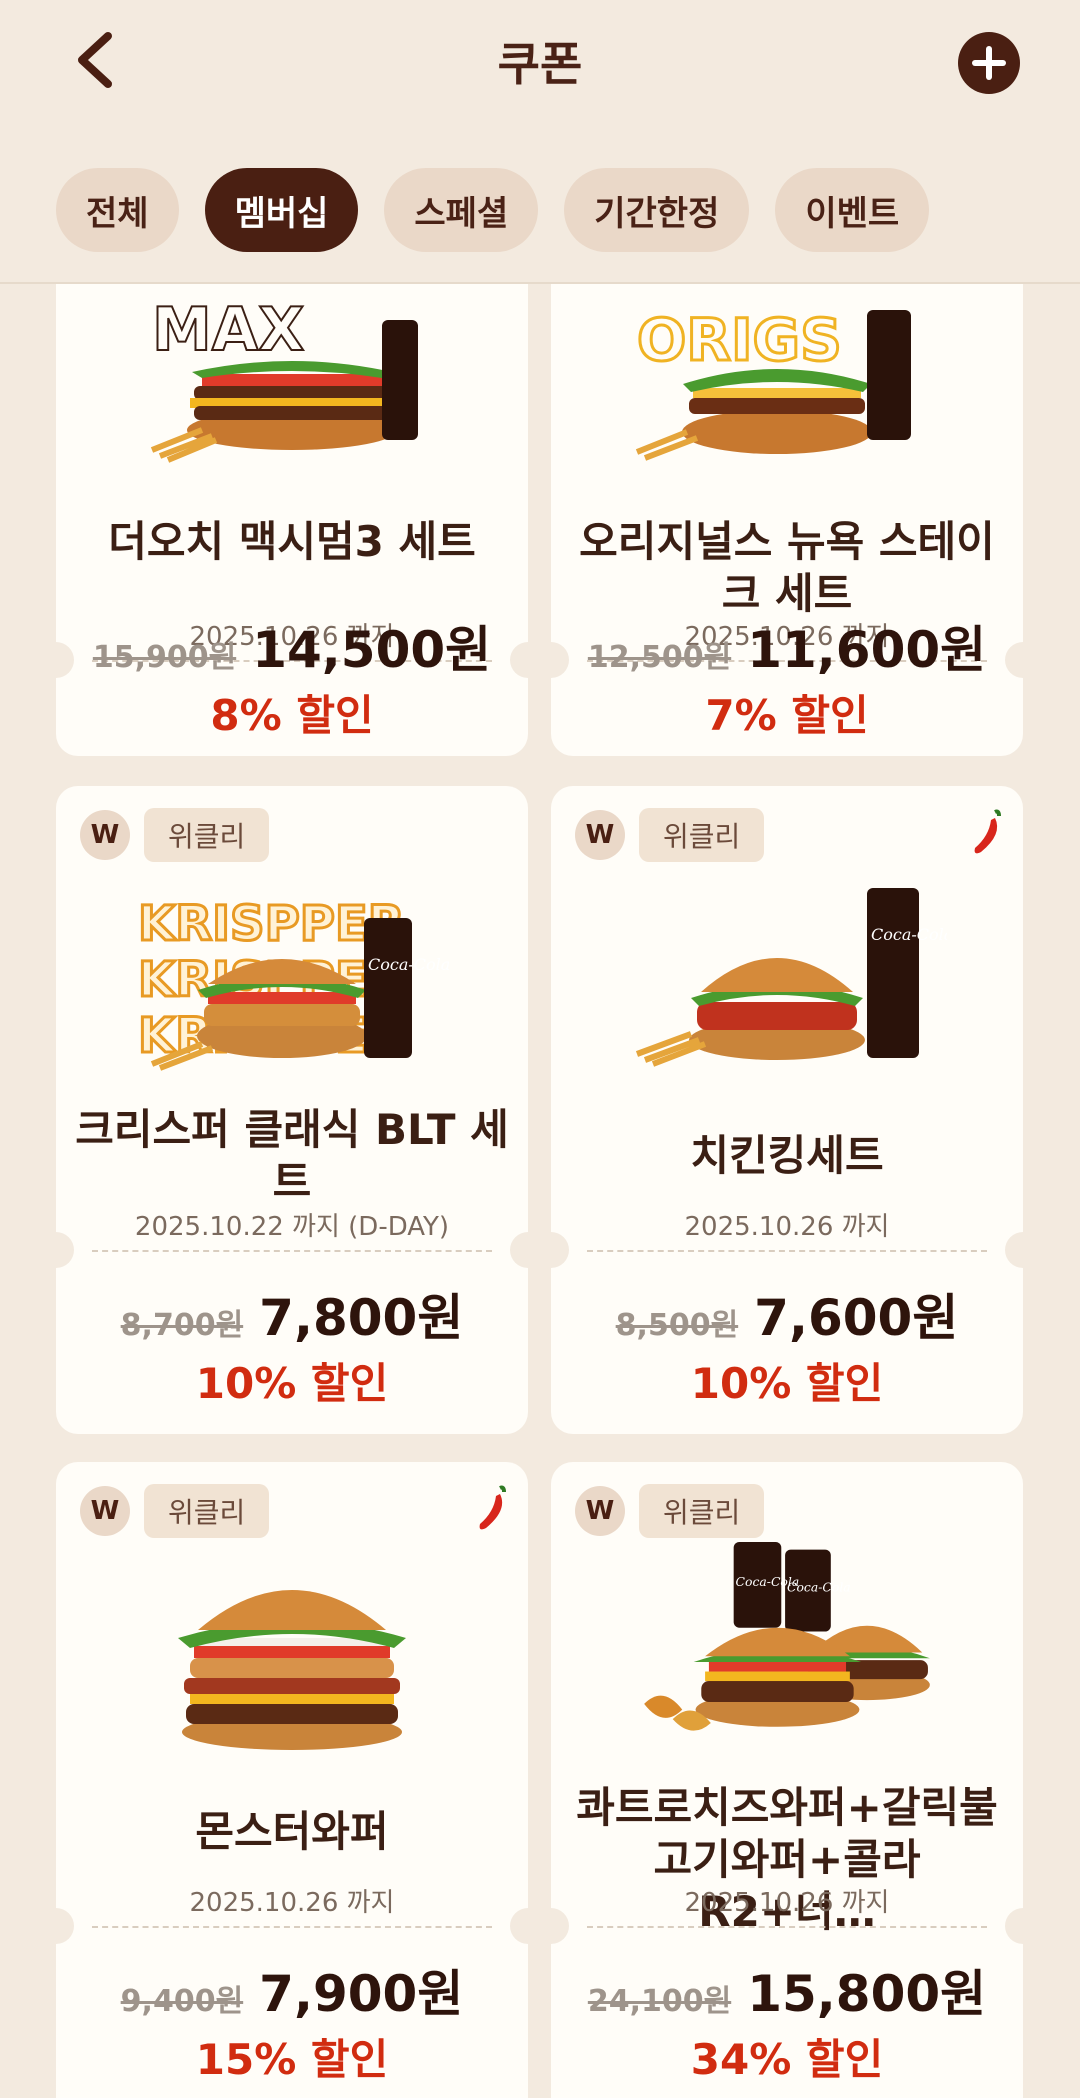 The height and width of the screenshot is (2098, 1080). I want to click on svg-text: ORIGS, so click(739, 340).